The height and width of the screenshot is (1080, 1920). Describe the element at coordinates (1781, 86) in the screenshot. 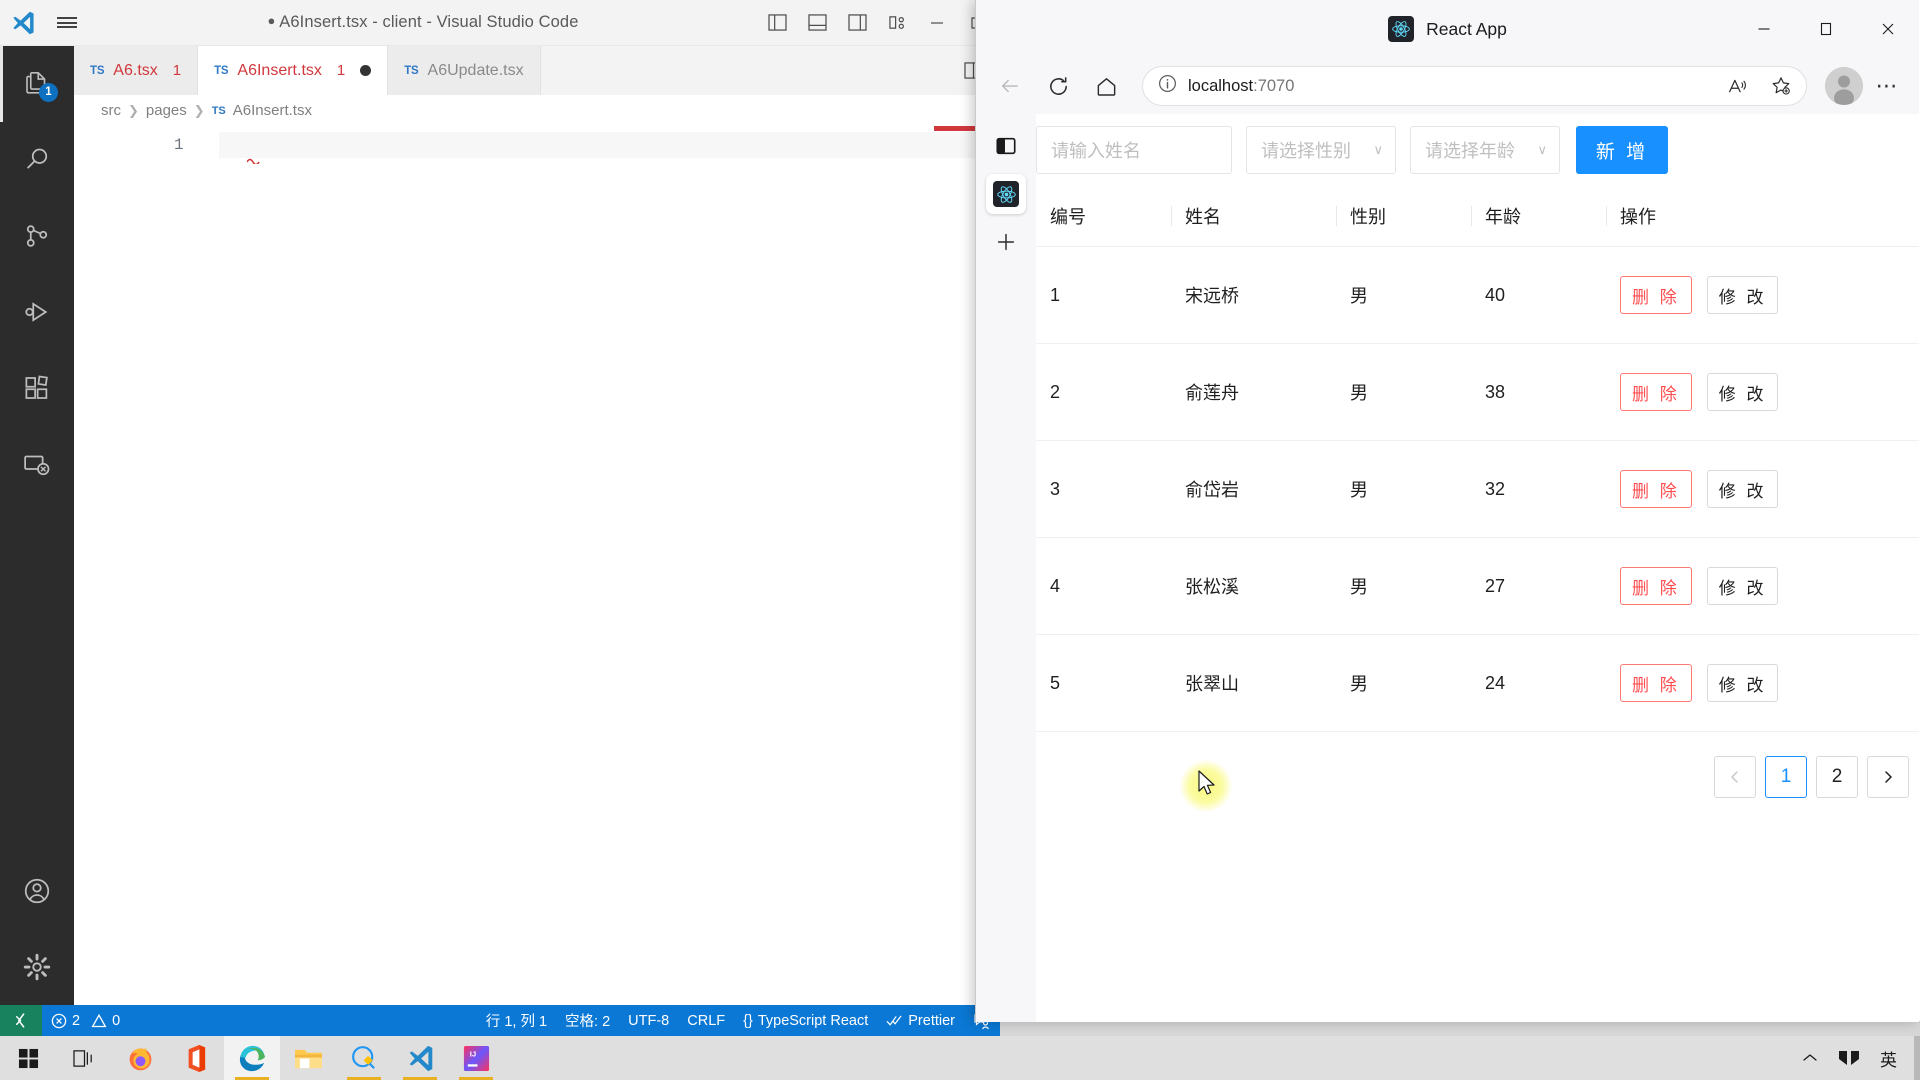

I see `add-favorite-star-icon` at that location.